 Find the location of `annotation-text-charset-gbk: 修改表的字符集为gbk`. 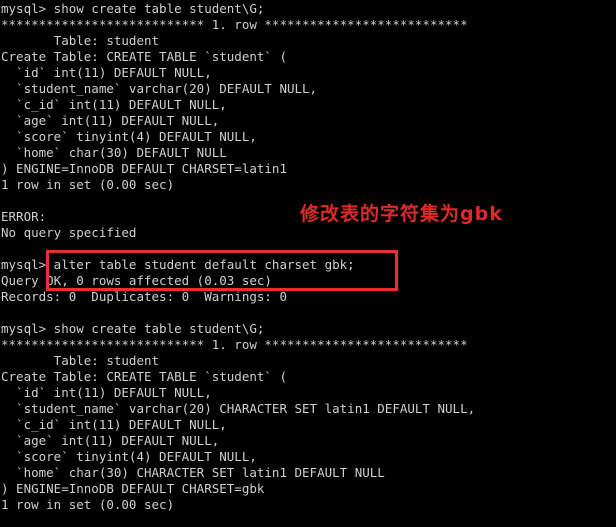

annotation-text-charset-gbk: 修改表的字符集为gbk is located at coordinates (401, 214).